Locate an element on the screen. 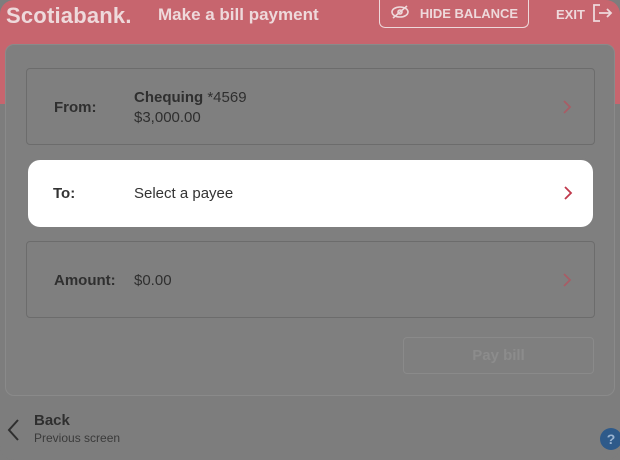 The image size is (620, 460). payee-placeholder: Select a payee is located at coordinates (184, 193).